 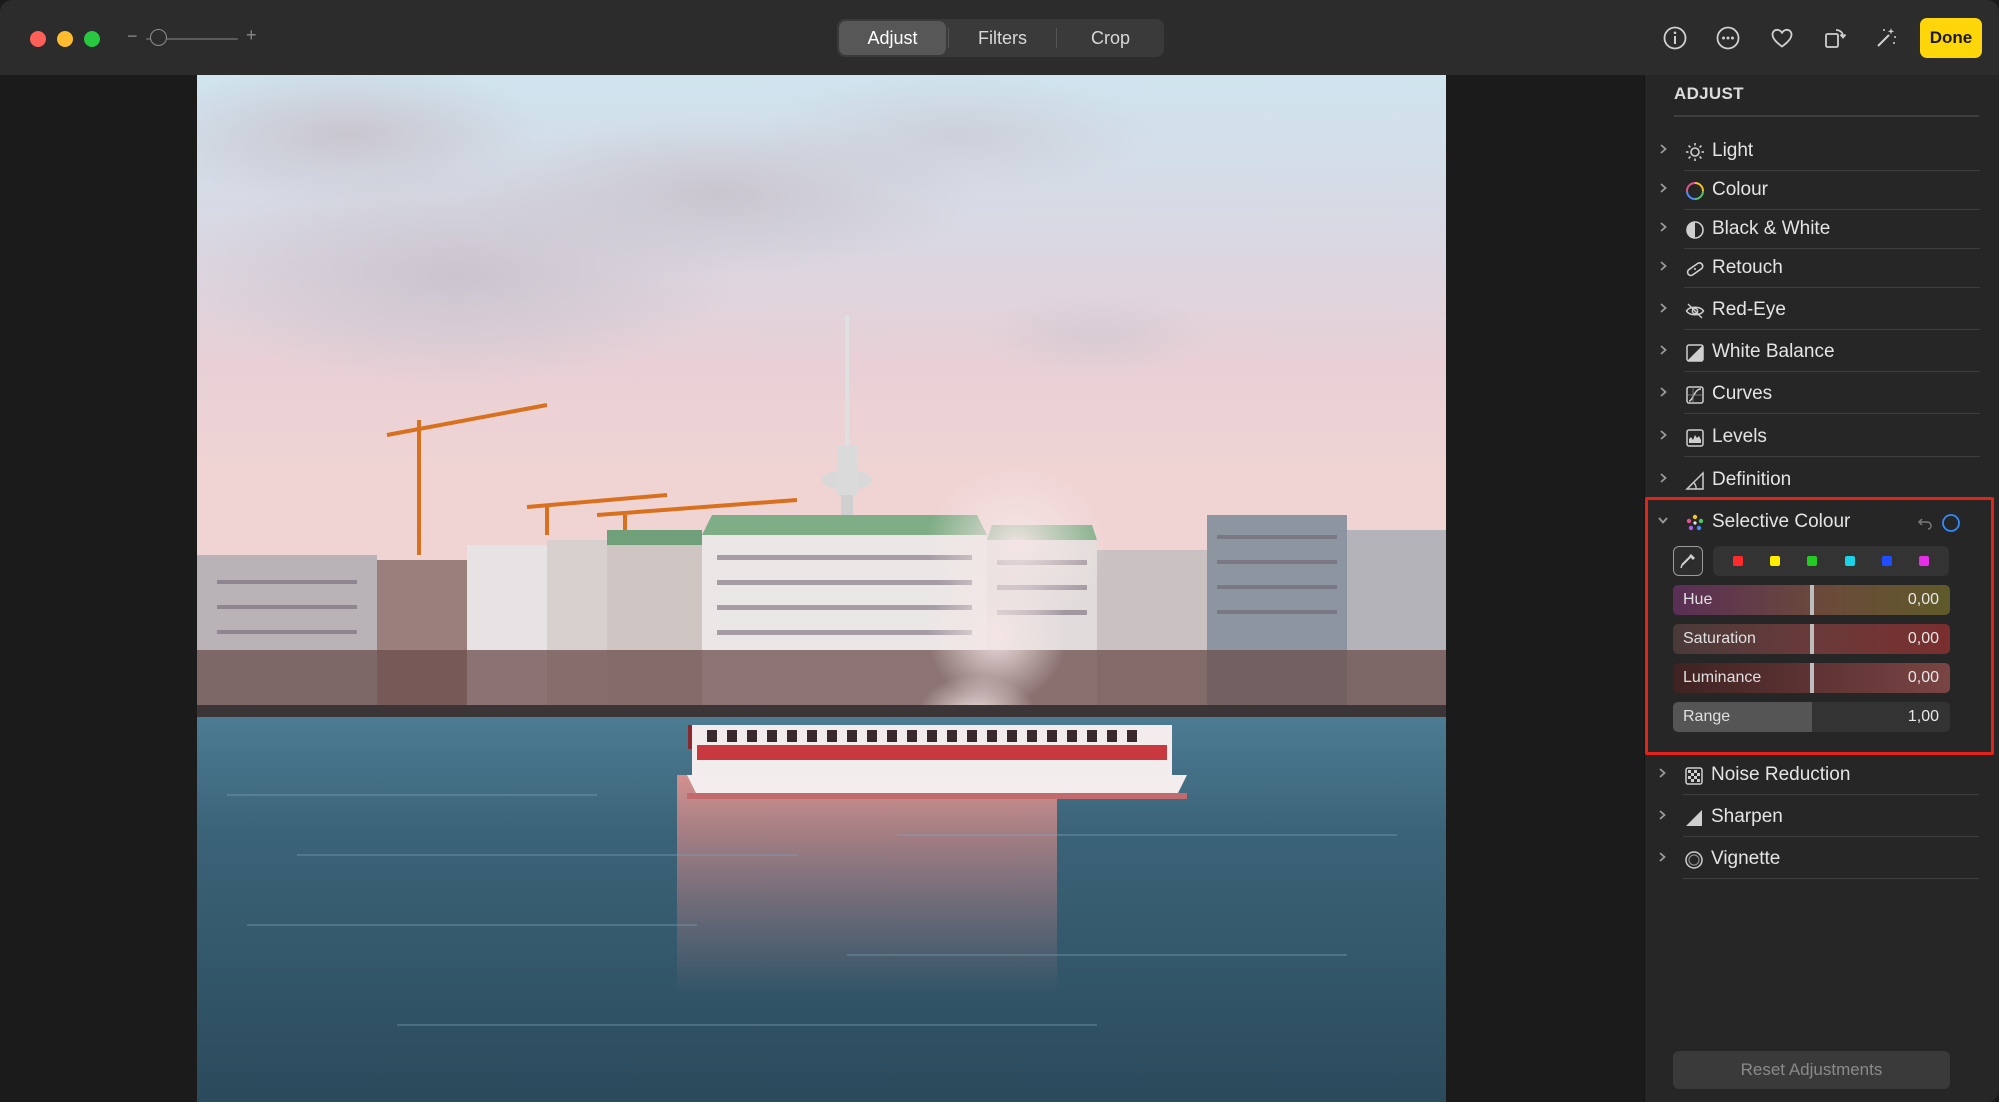 I want to click on auto-enhance-icon, so click(x=1886, y=38).